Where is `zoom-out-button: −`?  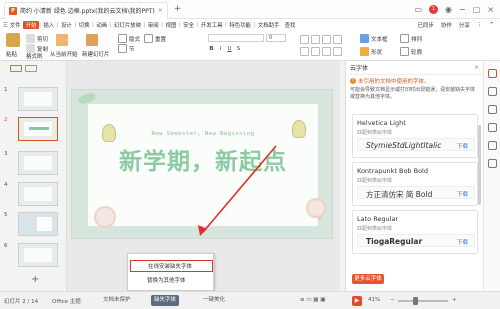 zoom-out-button: − is located at coordinates (392, 300).